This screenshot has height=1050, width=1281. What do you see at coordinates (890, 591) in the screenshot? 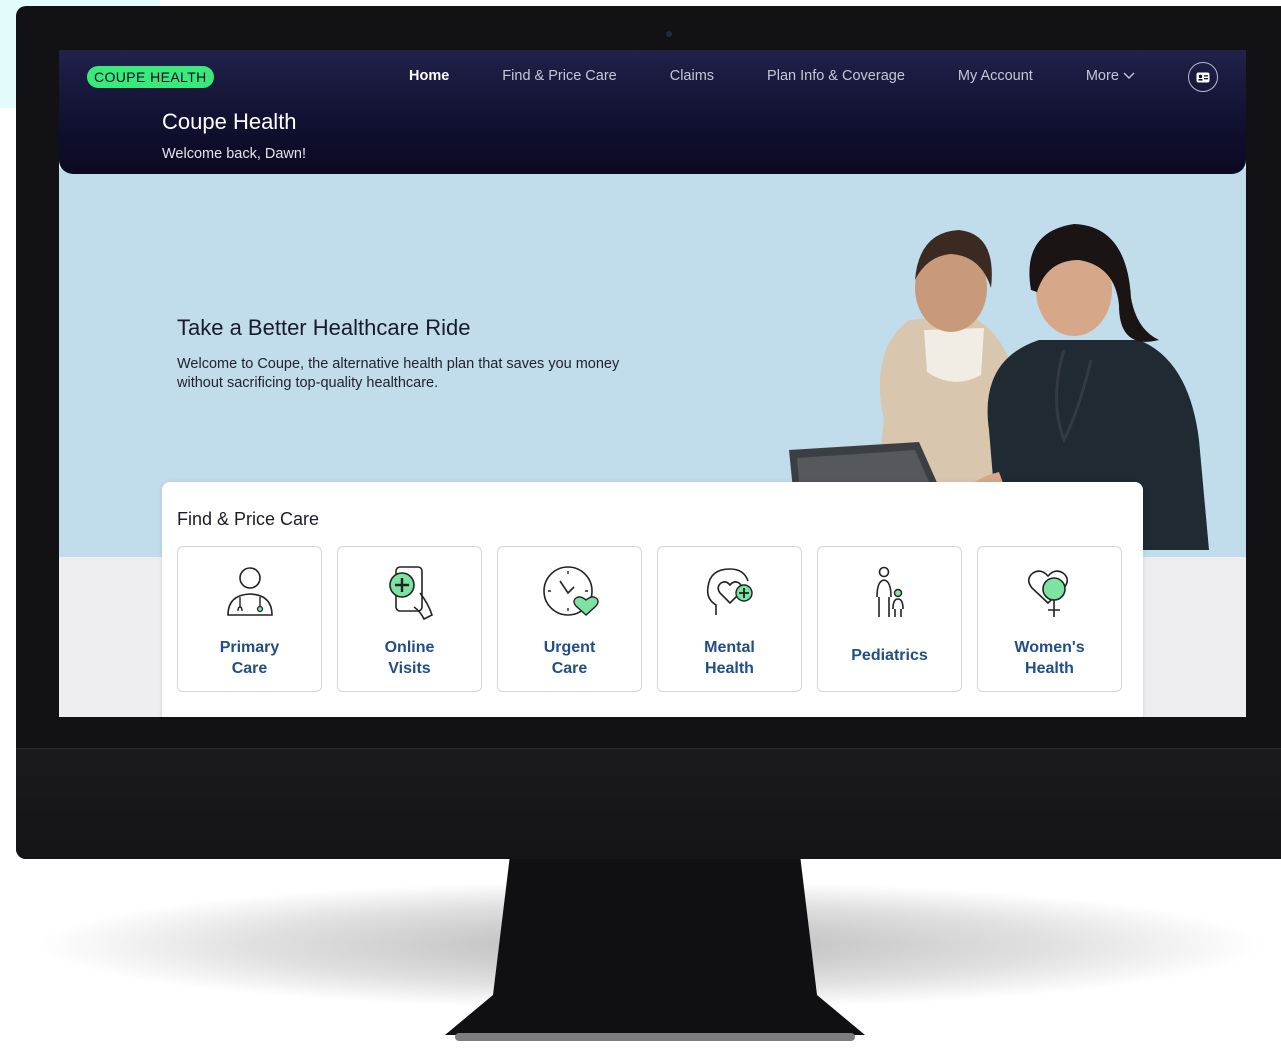
I see `parent-child-icon` at bounding box center [890, 591].